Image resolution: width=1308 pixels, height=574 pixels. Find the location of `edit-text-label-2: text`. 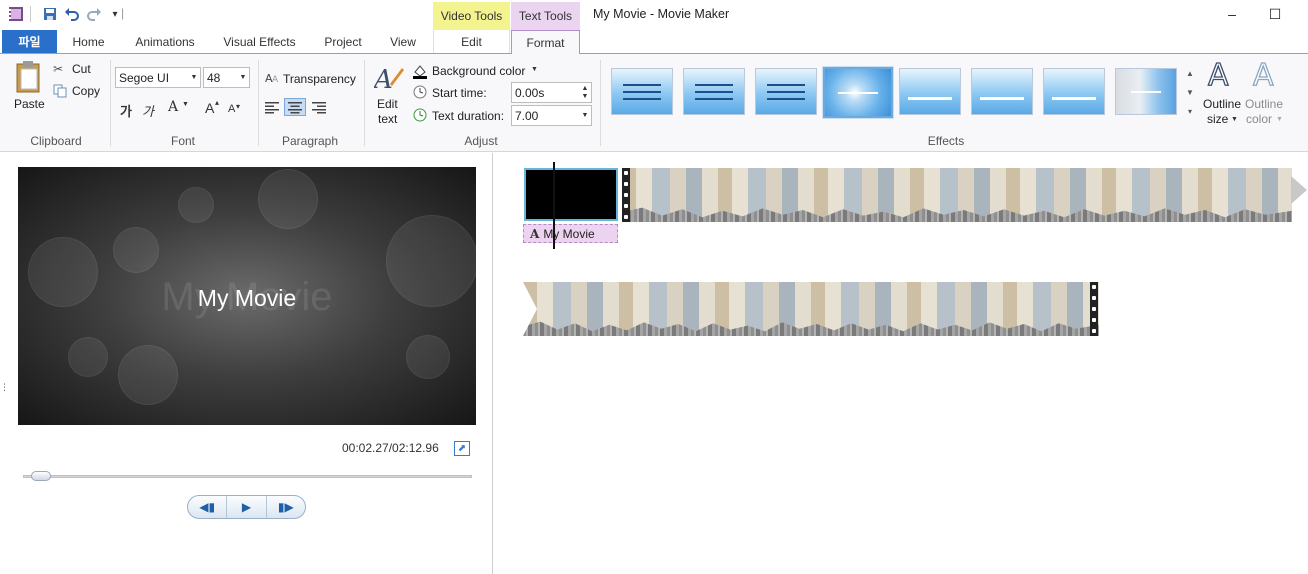

edit-text-label-2: text is located at coordinates (387, 119).